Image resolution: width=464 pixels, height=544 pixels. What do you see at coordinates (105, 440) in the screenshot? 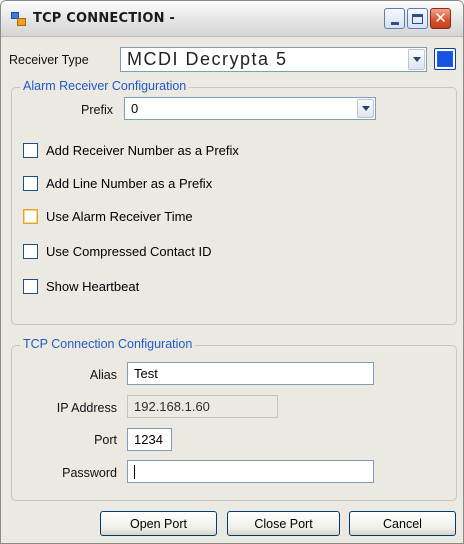
I see `port-label: Port` at bounding box center [105, 440].